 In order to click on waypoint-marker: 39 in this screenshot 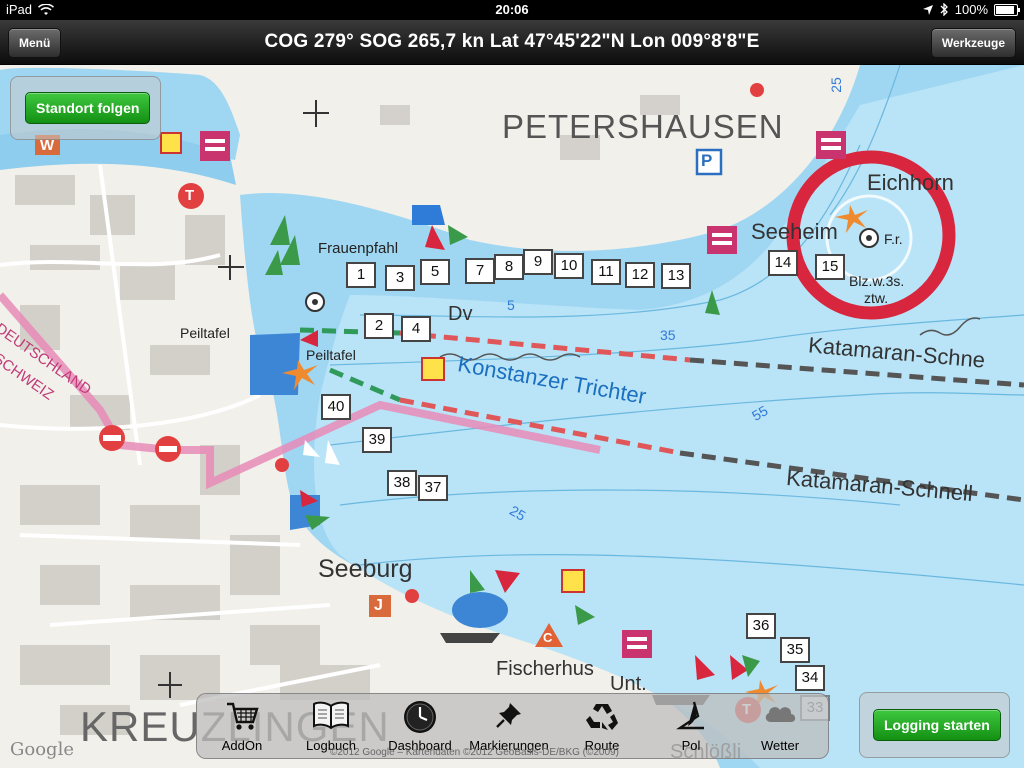, I will do `click(377, 440)`.